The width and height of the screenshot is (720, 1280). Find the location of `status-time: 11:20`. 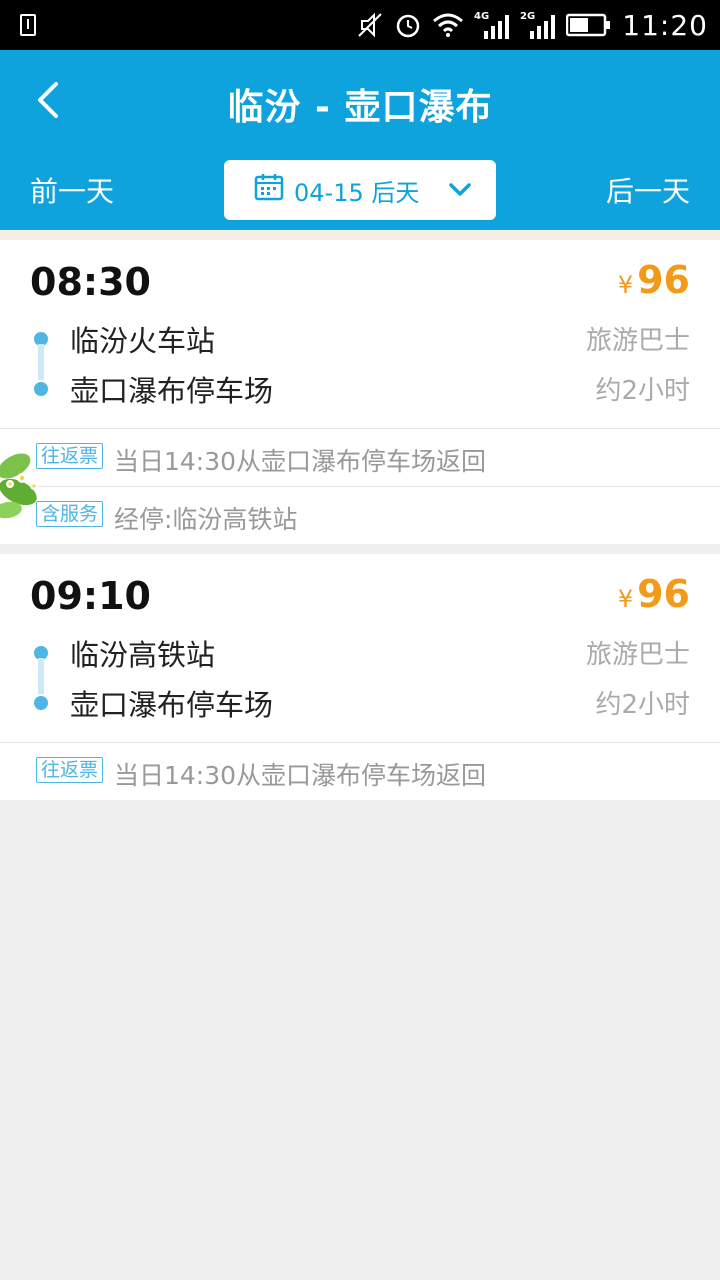

status-time: 11:20 is located at coordinates (665, 25).